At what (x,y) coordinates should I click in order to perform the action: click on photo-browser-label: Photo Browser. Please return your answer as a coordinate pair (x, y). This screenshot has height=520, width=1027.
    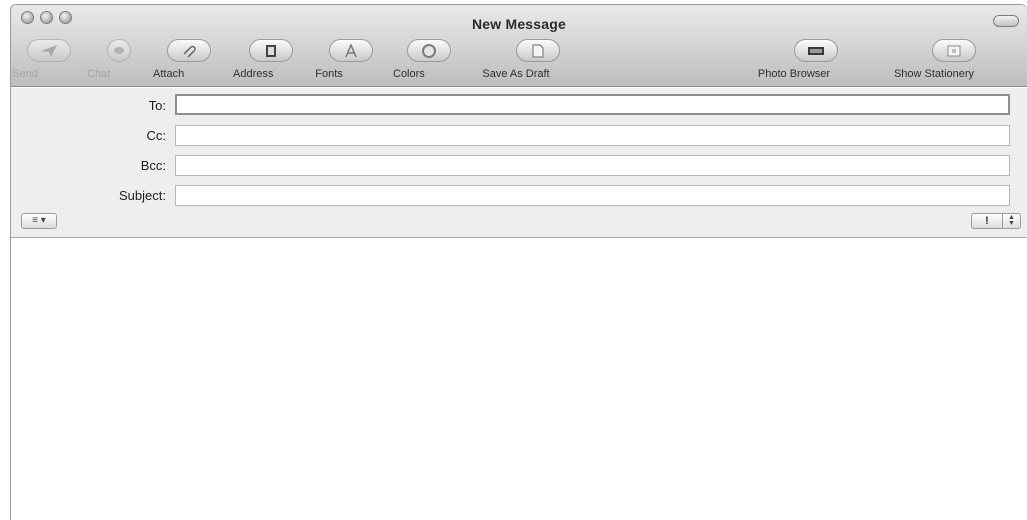
    Looking at the image, I should click on (794, 74).